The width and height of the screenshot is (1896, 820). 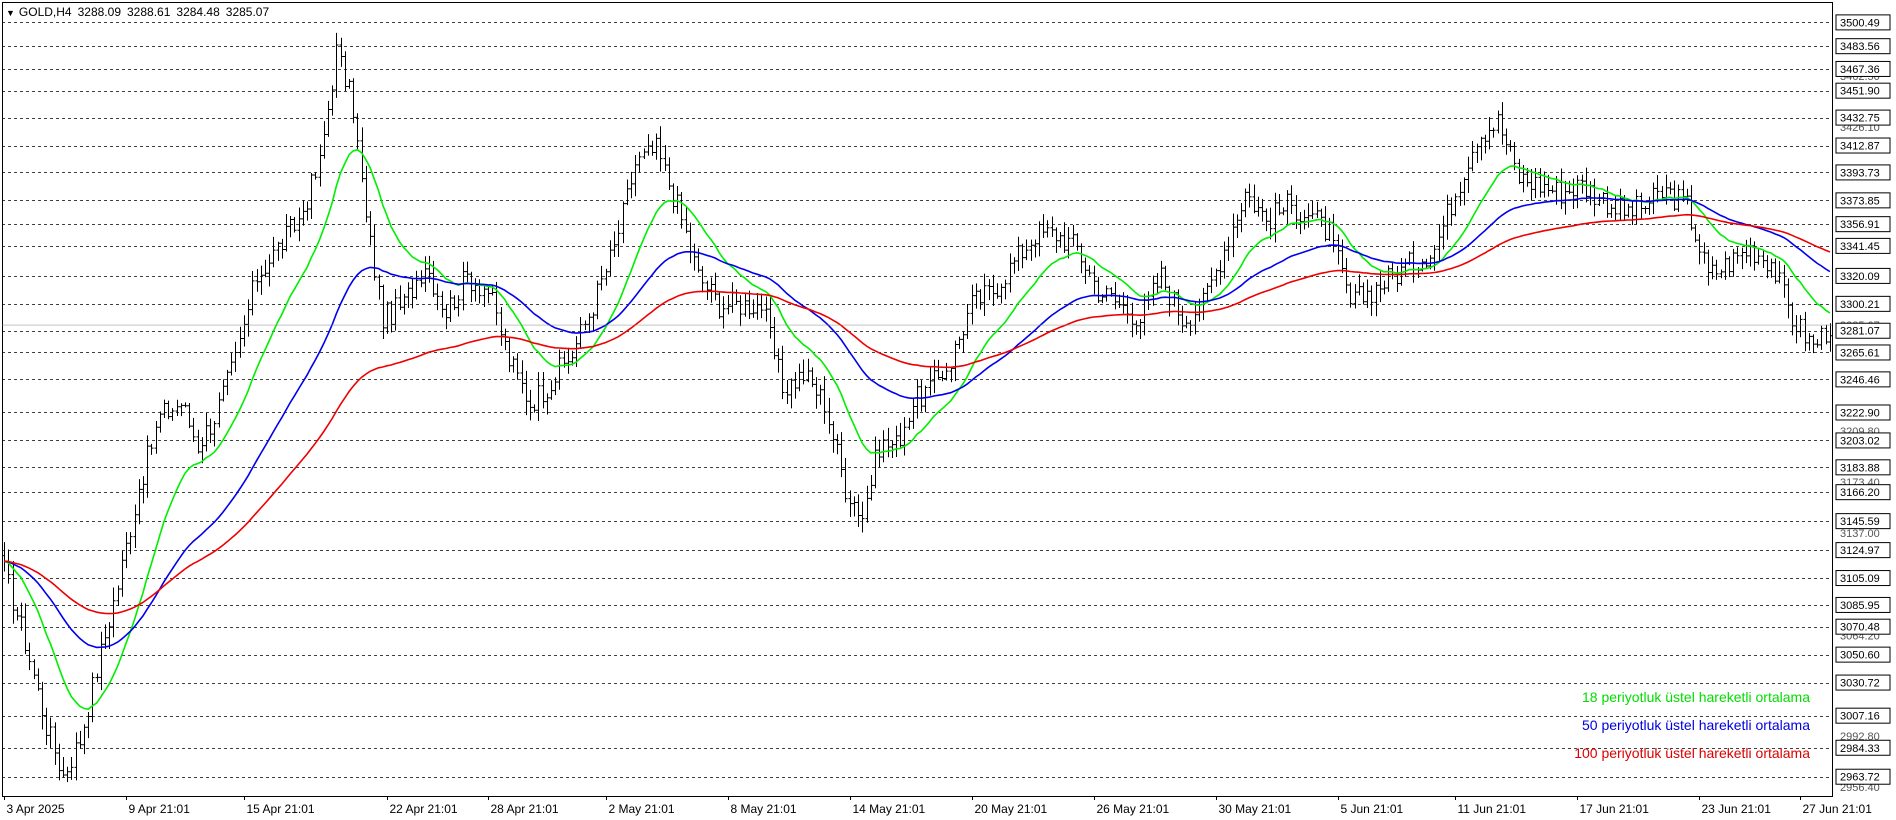 What do you see at coordinates (1860, 92) in the screenshot?
I see `price-axis-label: 3451.90` at bounding box center [1860, 92].